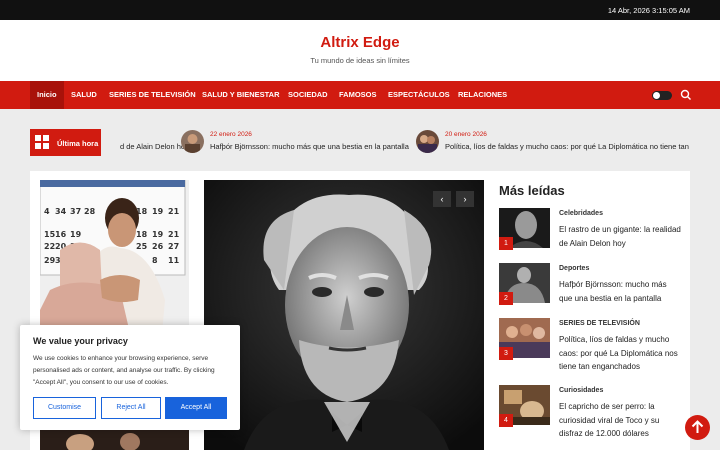 This screenshot has width=720, height=450. Describe the element at coordinates (47, 211) in the screenshot. I see `svg-text: 4` at that location.